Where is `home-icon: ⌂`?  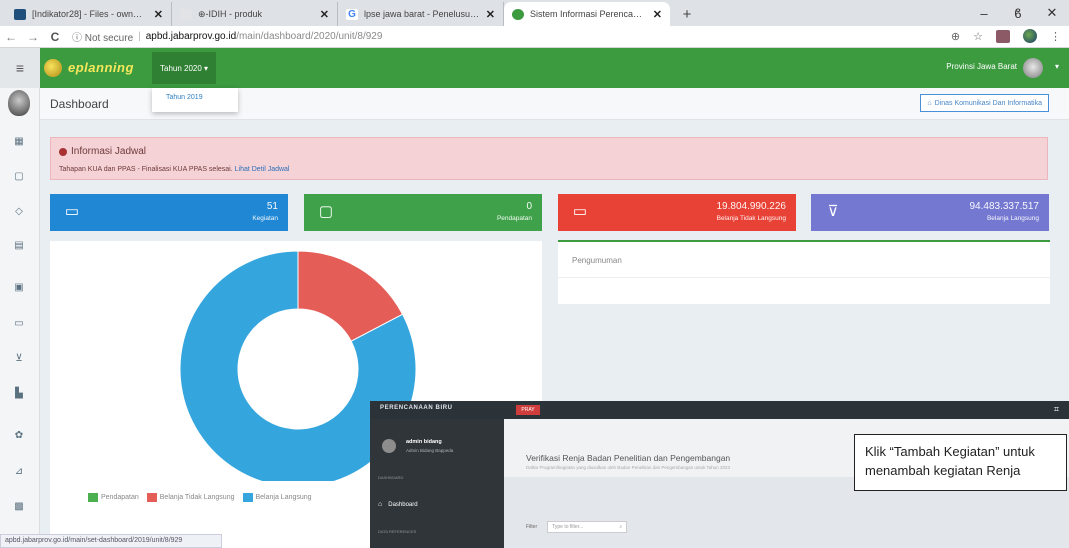 home-icon: ⌂ is located at coordinates (380, 504).